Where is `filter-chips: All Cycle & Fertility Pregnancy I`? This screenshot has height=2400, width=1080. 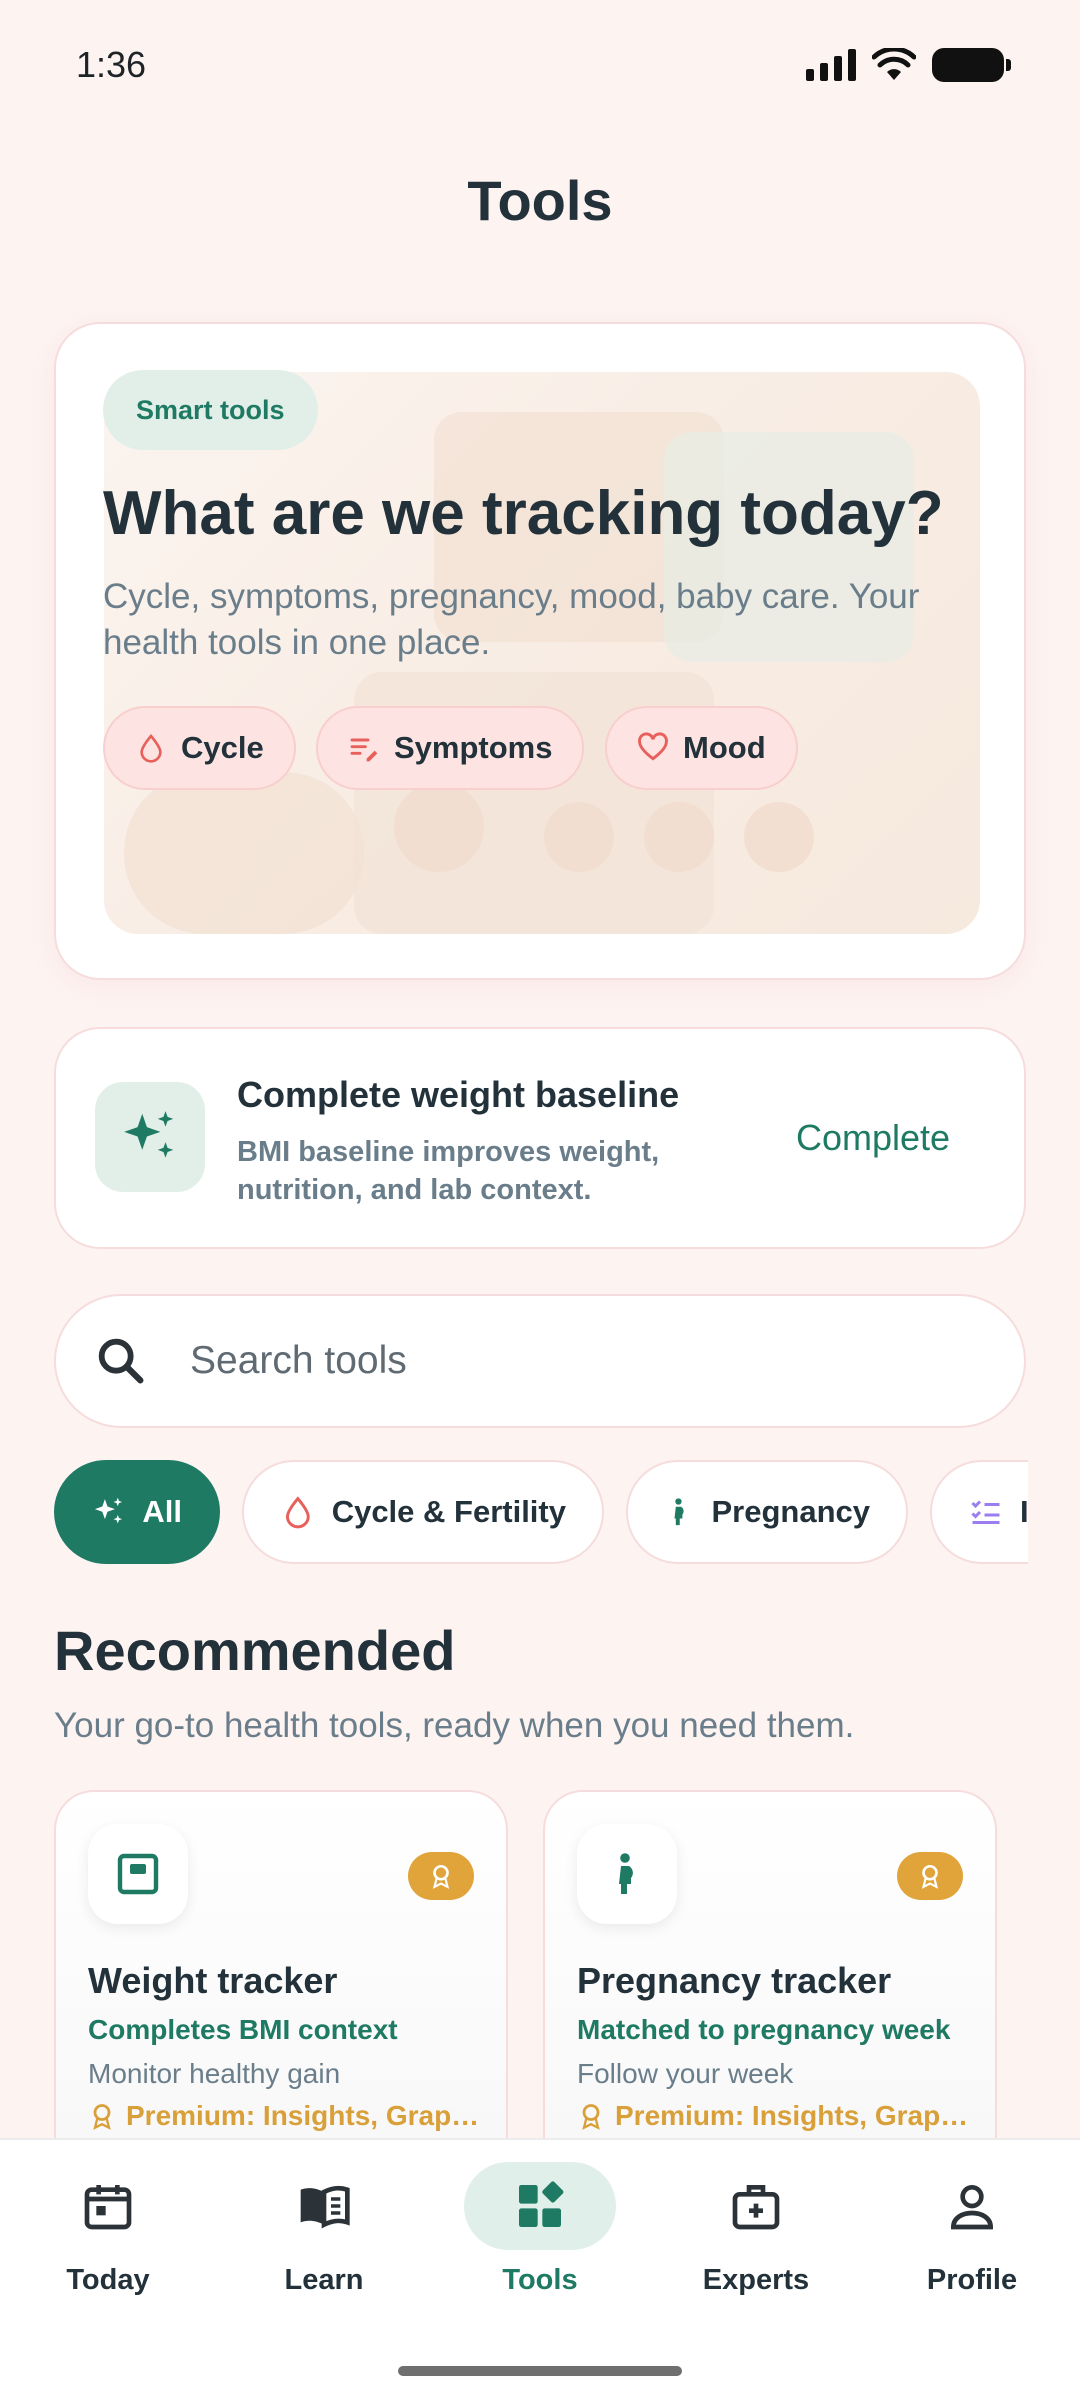 filter-chips: All Cycle & Fertility Pregnancy I is located at coordinates (541, 1512).